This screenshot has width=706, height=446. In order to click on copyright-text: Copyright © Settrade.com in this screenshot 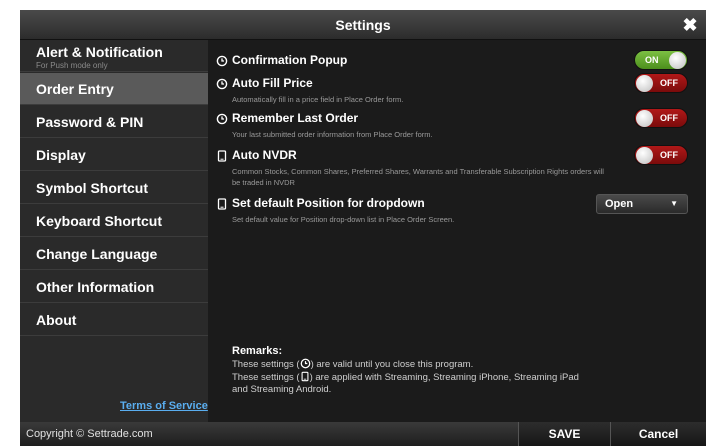, I will do `click(89, 434)`.